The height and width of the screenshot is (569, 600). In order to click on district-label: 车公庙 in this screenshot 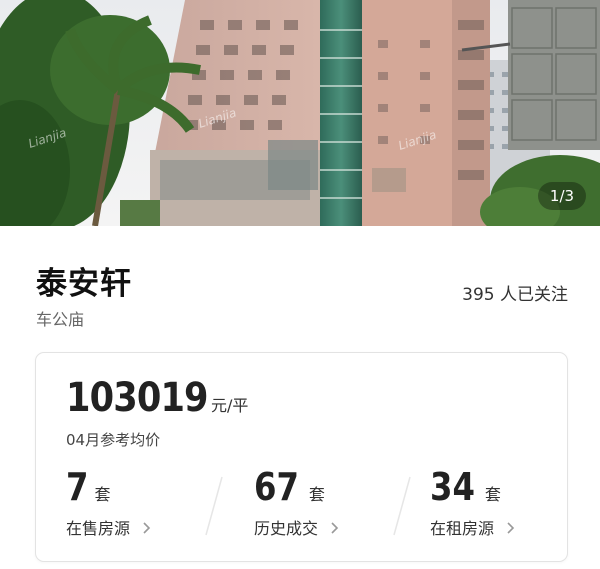, I will do `click(60, 318)`.